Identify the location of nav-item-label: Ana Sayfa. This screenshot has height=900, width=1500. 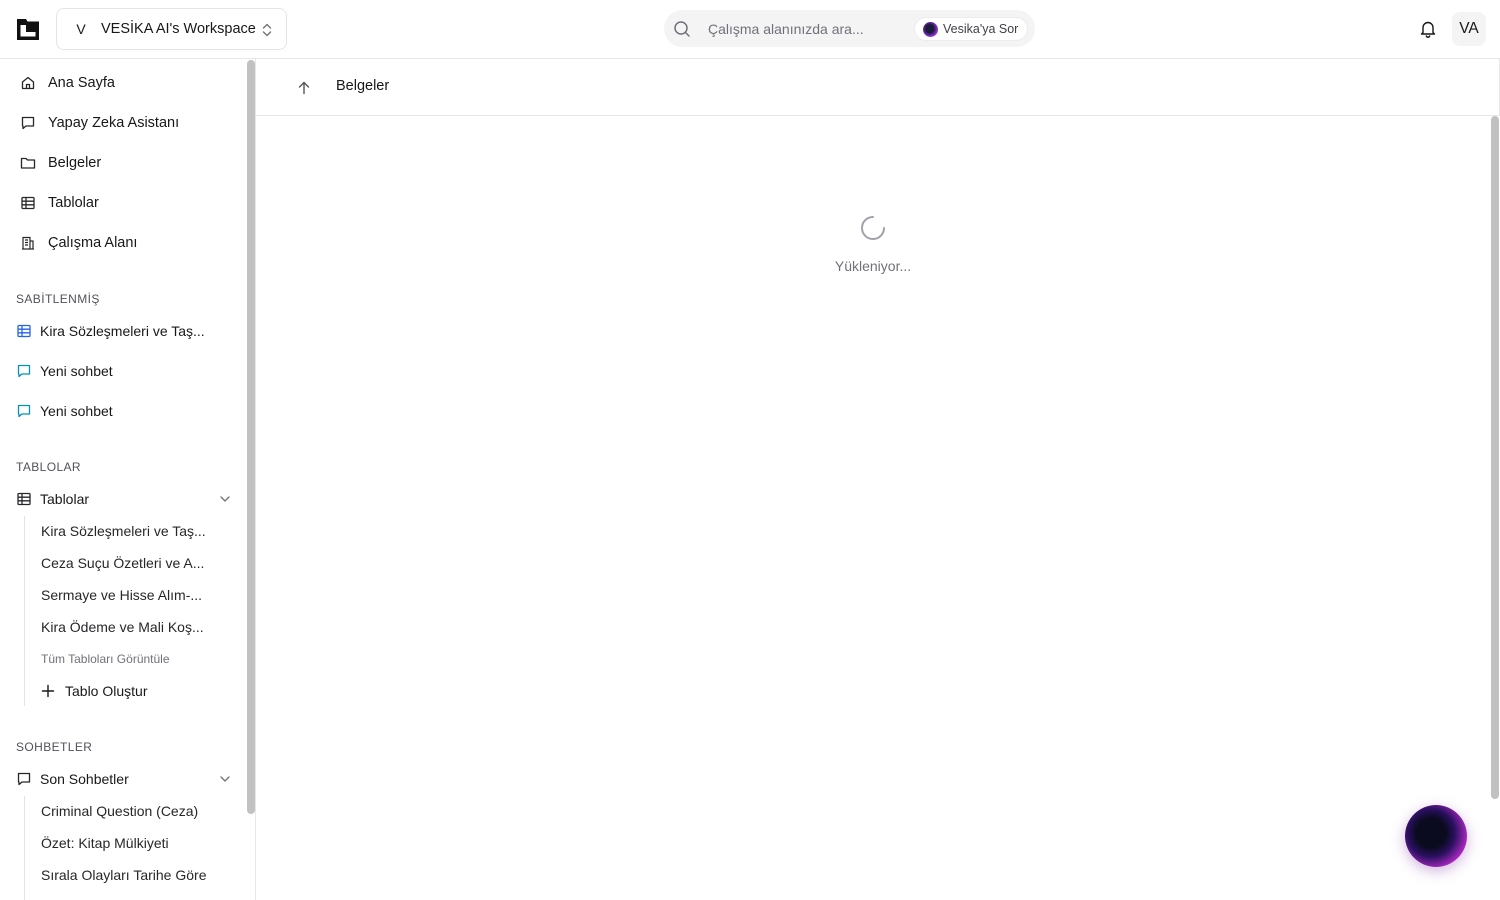
(81, 83).